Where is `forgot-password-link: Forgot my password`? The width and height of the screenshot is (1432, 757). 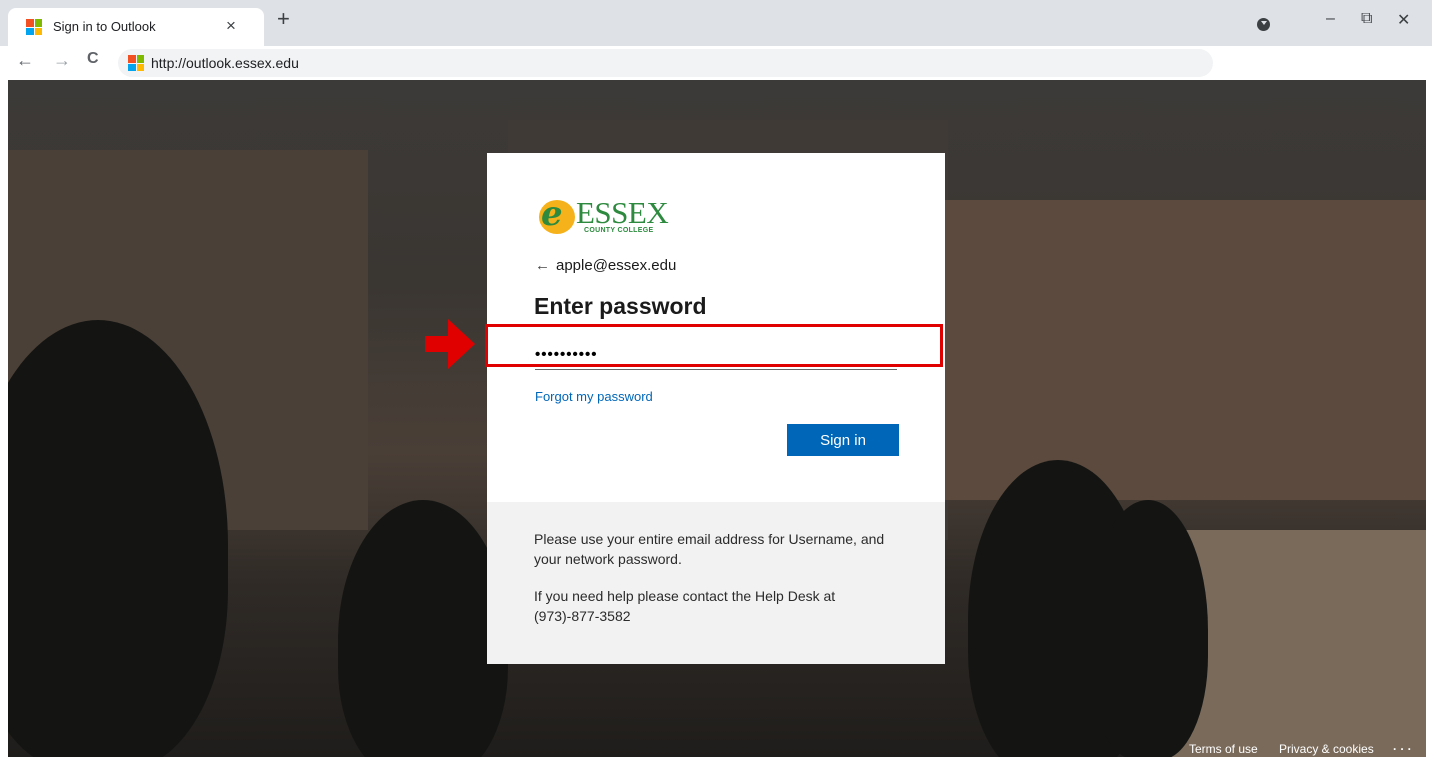
forgot-password-link: Forgot my password is located at coordinates (594, 396).